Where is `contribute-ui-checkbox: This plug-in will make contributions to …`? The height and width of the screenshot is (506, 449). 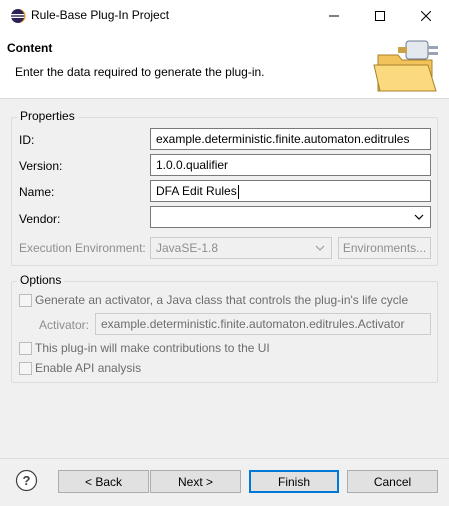 contribute-ui-checkbox: This plug-in will make contributions to … is located at coordinates (144, 348).